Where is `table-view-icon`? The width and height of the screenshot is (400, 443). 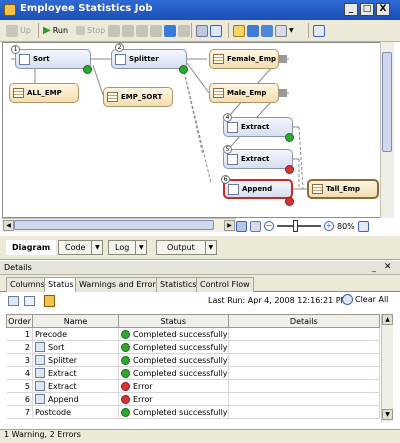 table-view-icon is located at coordinates (13, 301).